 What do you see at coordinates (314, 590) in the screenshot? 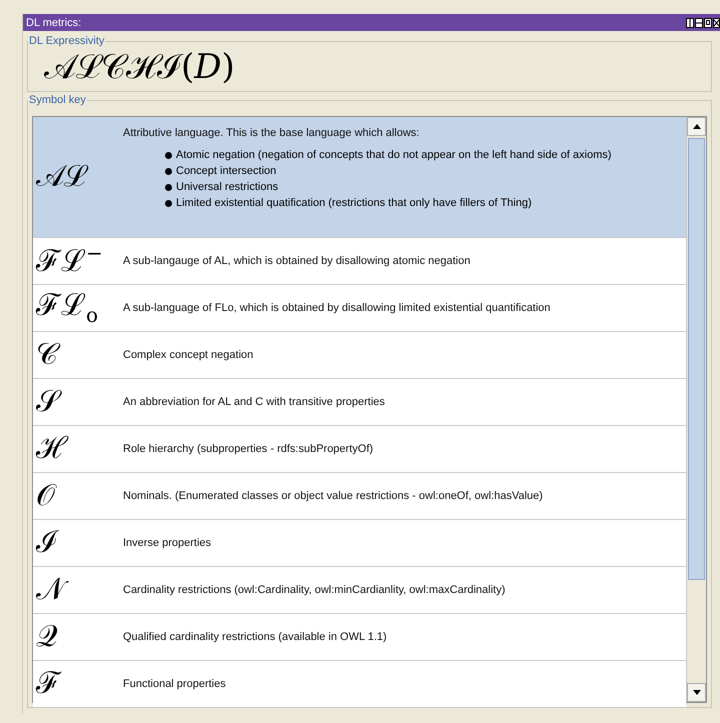
I see `row-description: Cardinality restrictions (owl:Cardinality, owl:minCardianlity, owl:maxCardinality)` at bounding box center [314, 590].